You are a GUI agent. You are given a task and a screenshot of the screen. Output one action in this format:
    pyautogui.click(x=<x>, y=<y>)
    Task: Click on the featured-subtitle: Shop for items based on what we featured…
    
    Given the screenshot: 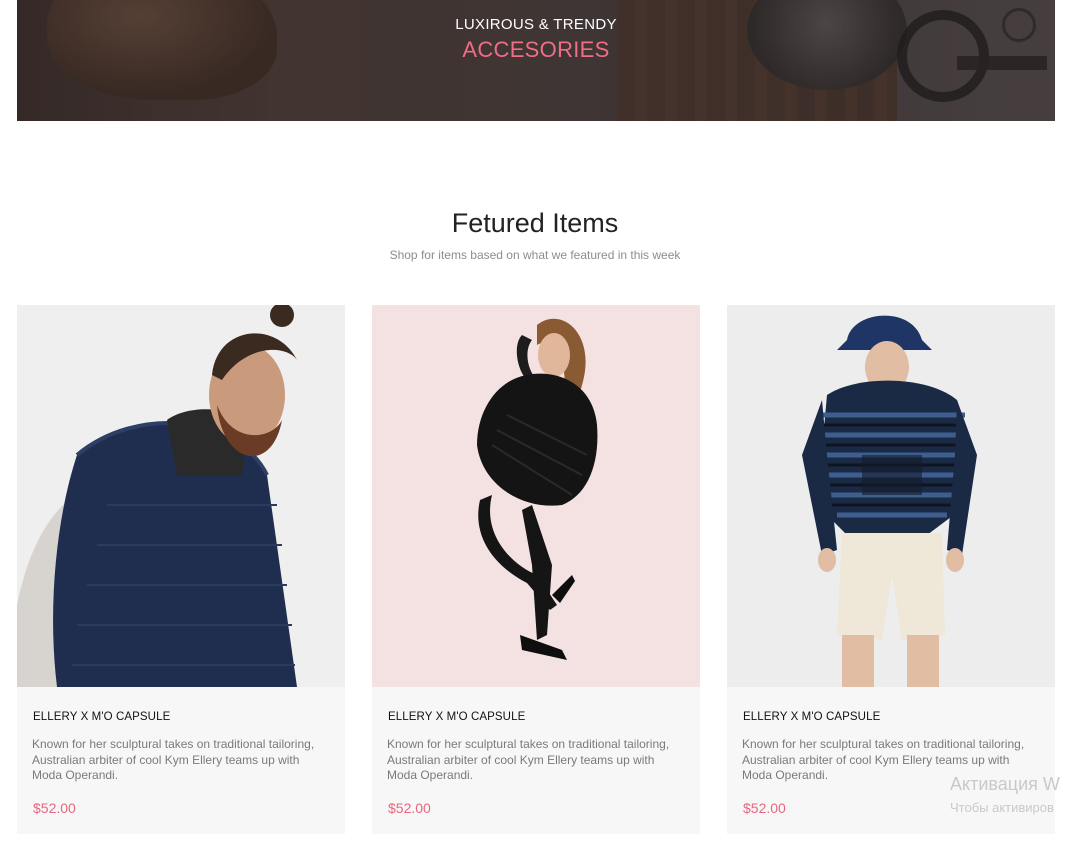 What is the action you would take?
    pyautogui.click(x=535, y=255)
    